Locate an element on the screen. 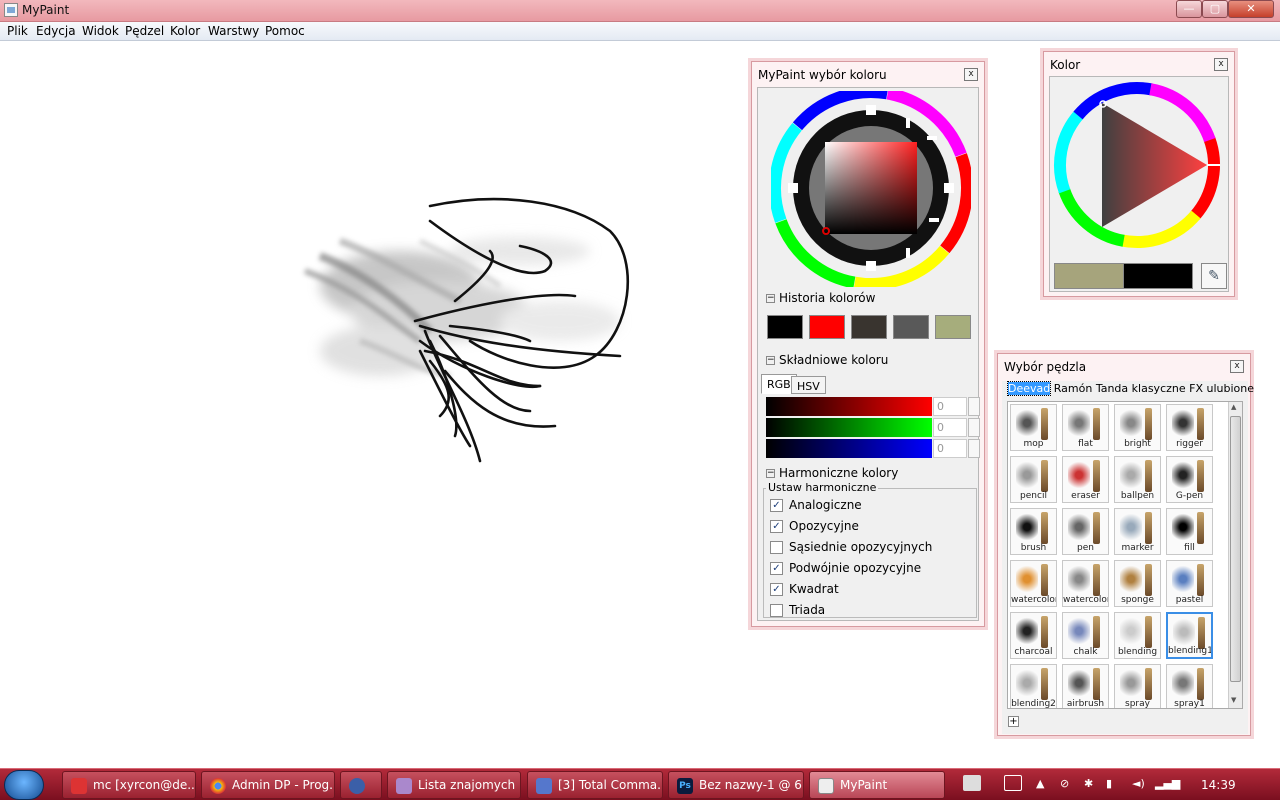 Image resolution: width=1280 pixels, height=800 pixels. menu-pedzel: Pędzel is located at coordinates (144, 31).